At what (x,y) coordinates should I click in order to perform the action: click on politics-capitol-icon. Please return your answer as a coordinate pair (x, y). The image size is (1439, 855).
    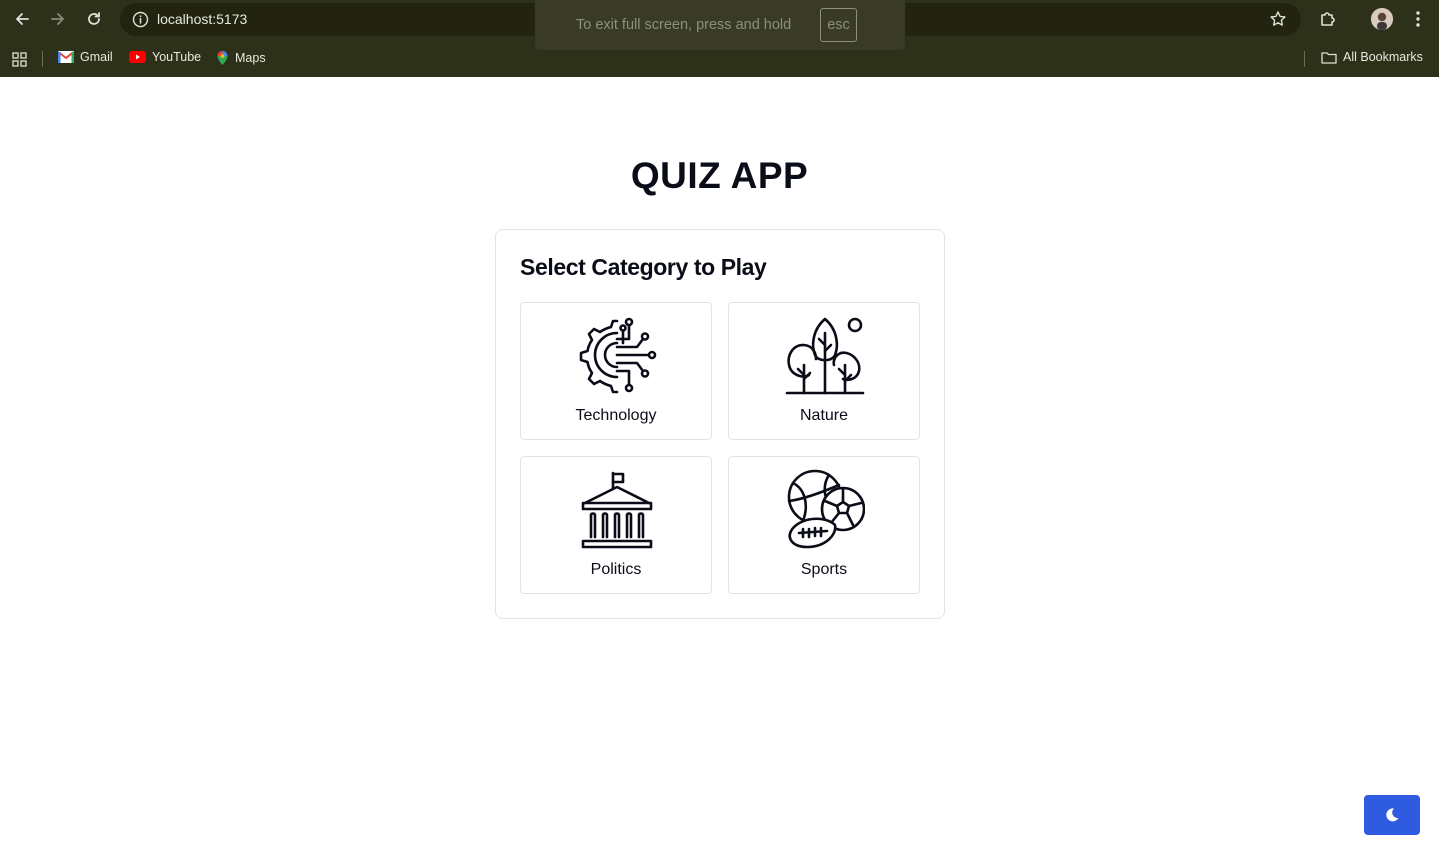
    Looking at the image, I should click on (617, 510).